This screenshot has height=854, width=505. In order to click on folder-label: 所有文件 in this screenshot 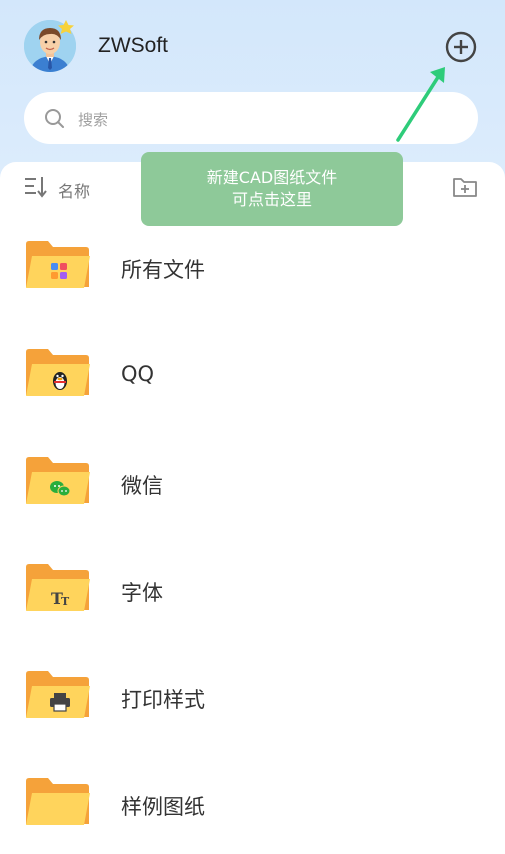, I will do `click(163, 270)`.